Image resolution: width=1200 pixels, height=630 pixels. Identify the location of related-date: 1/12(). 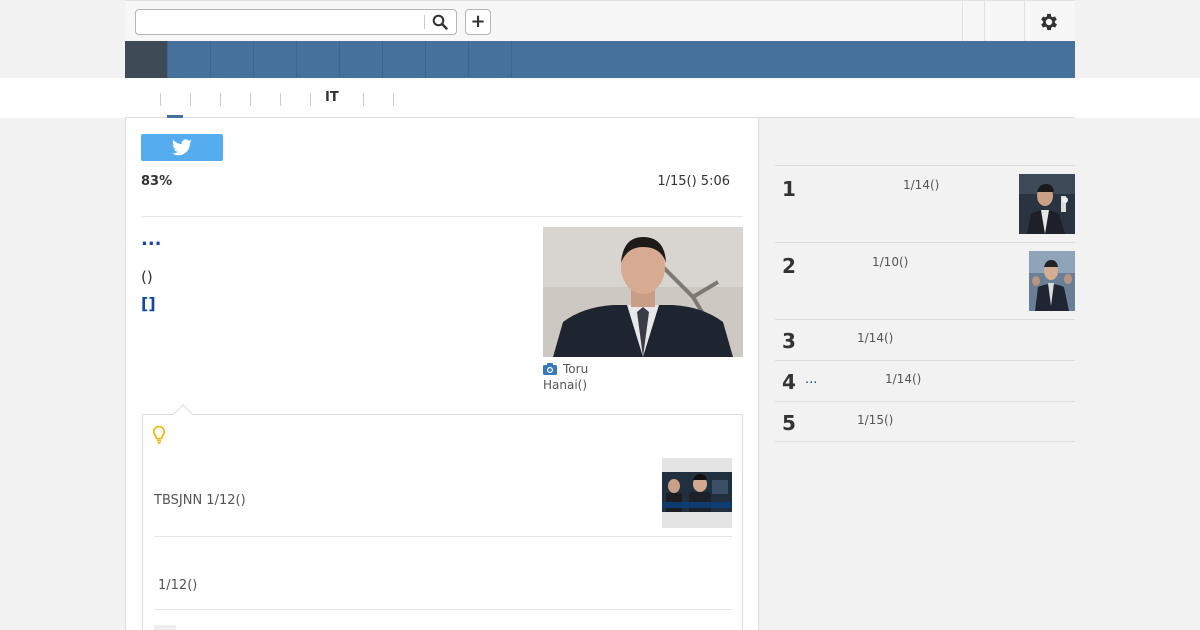
(177, 585).